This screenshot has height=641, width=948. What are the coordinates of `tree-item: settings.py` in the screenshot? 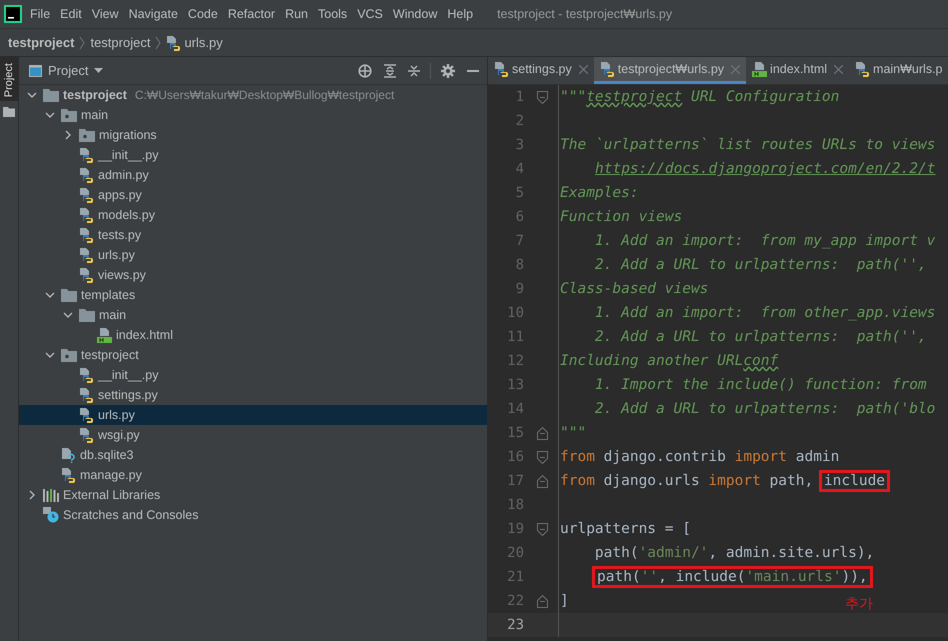 It's located at (253, 395).